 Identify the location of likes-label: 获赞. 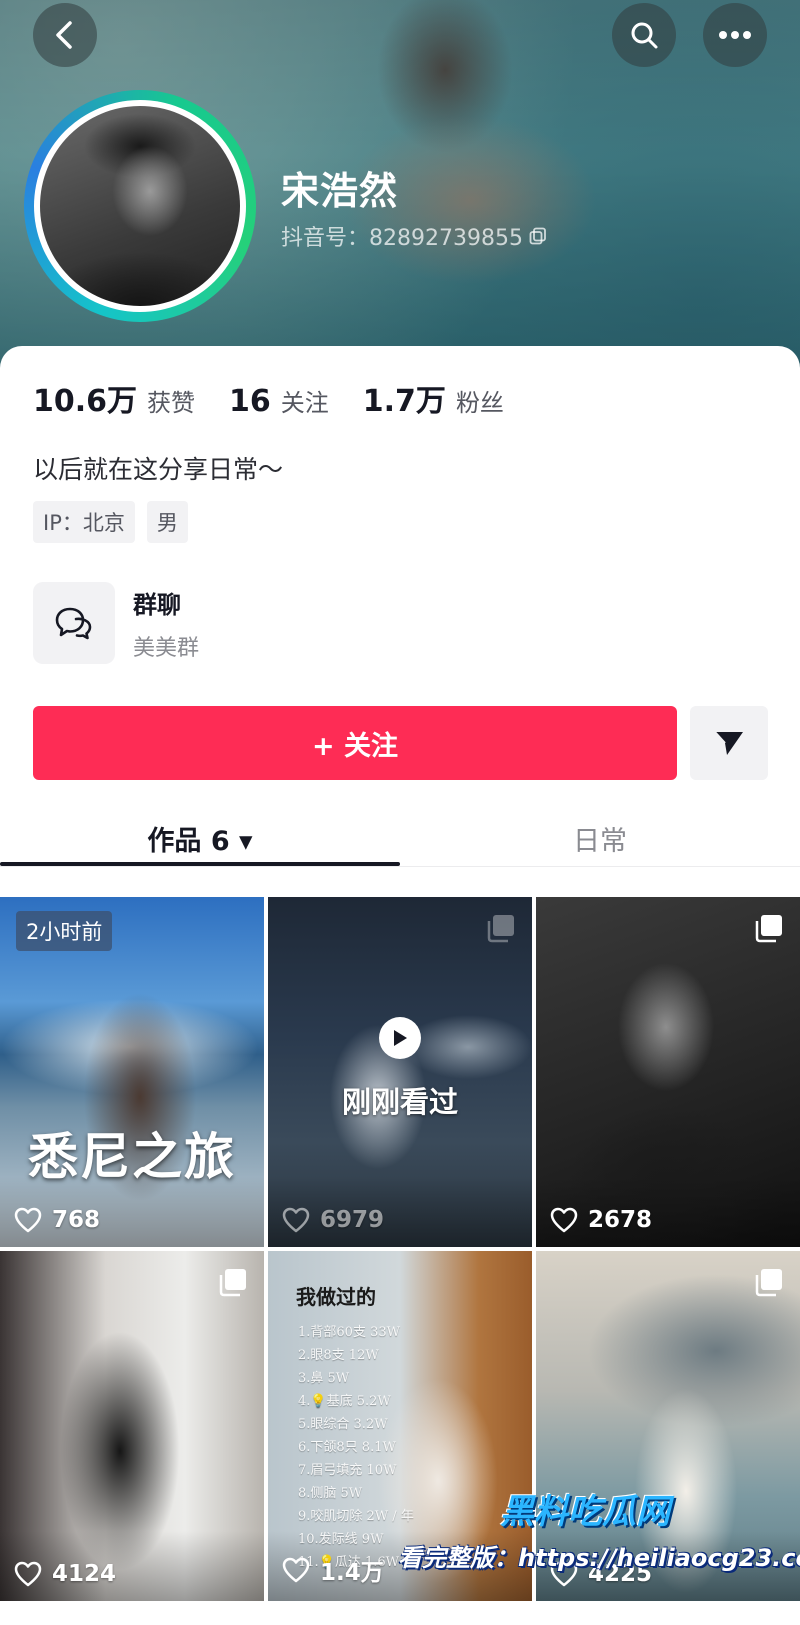
(171, 403).